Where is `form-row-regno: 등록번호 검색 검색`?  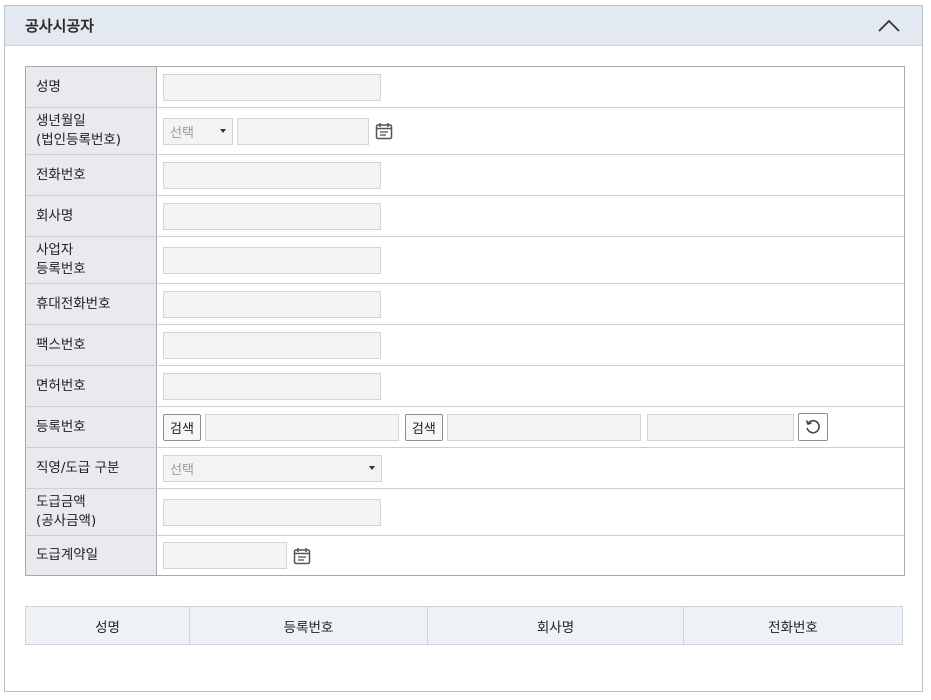 form-row-regno: 등록번호 검색 검색 is located at coordinates (465, 426).